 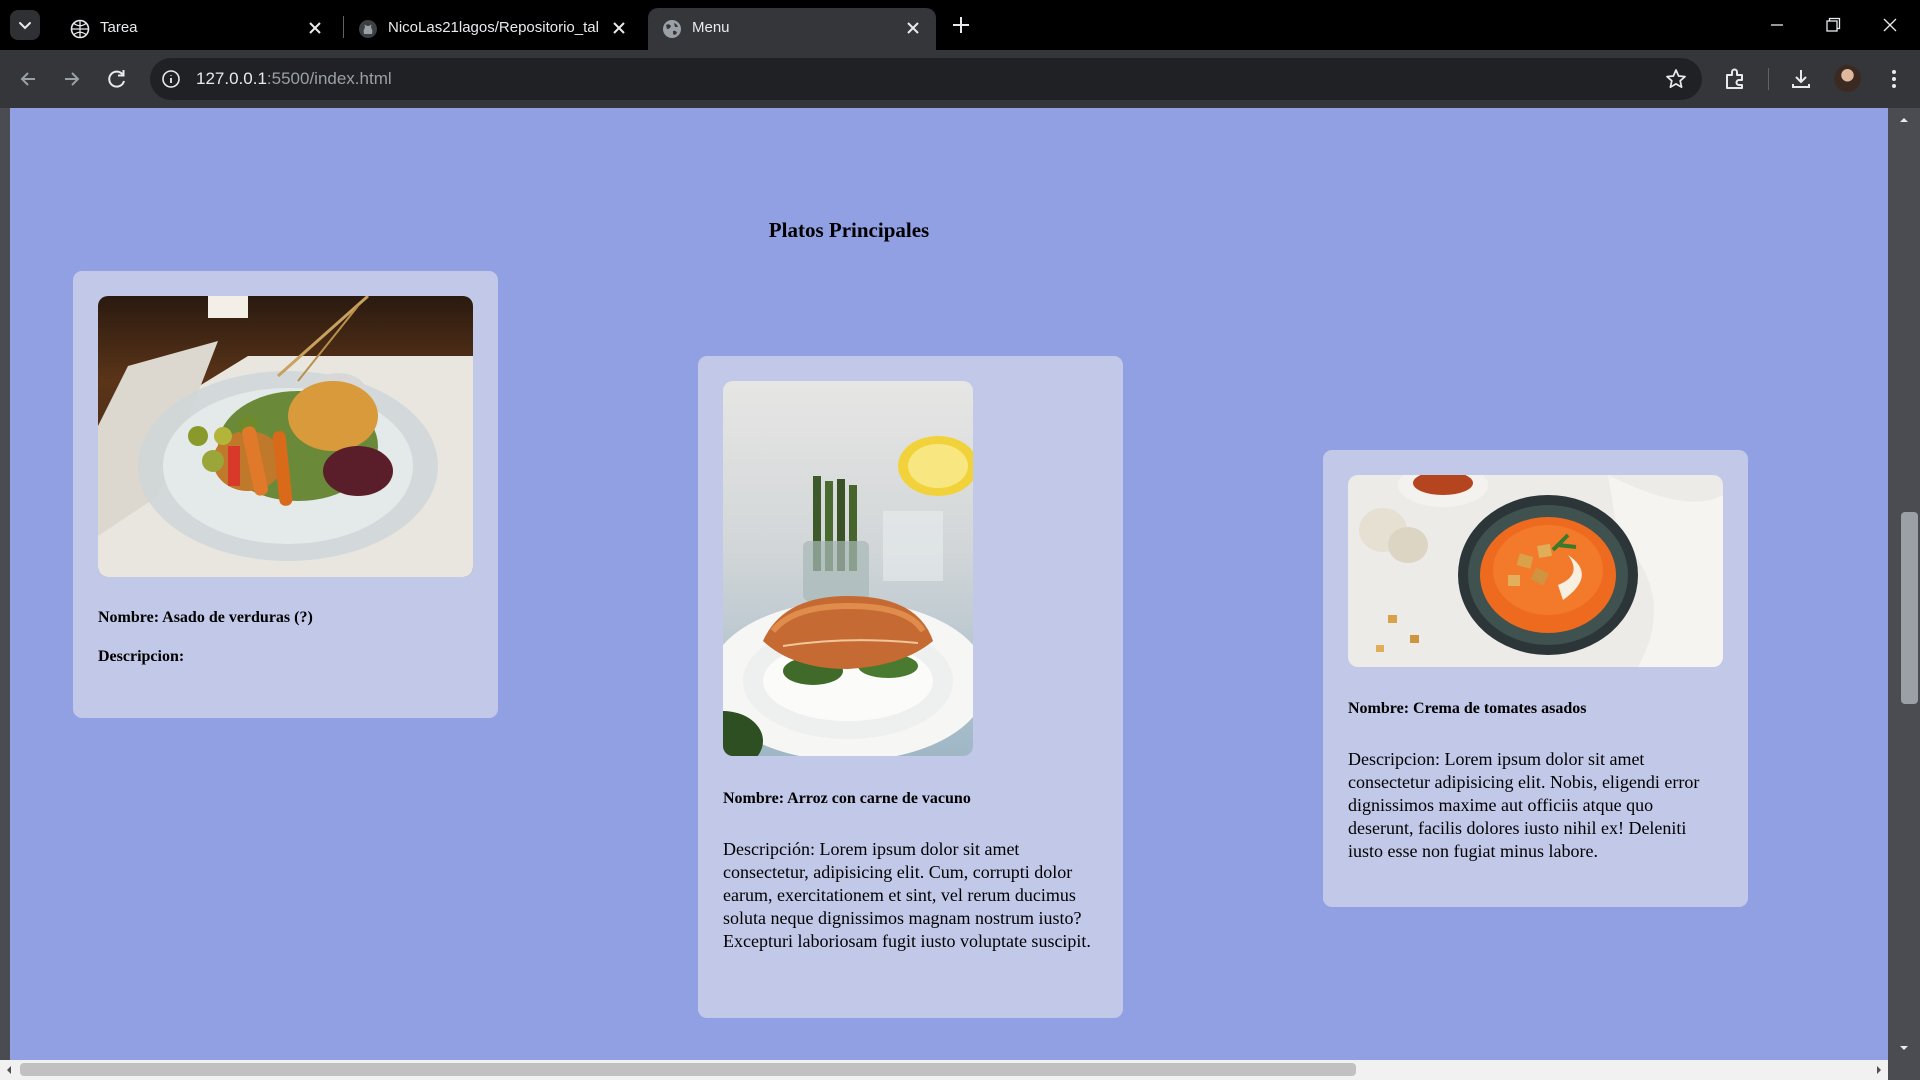 What do you see at coordinates (1833, 25) in the screenshot?
I see `restore-icon` at bounding box center [1833, 25].